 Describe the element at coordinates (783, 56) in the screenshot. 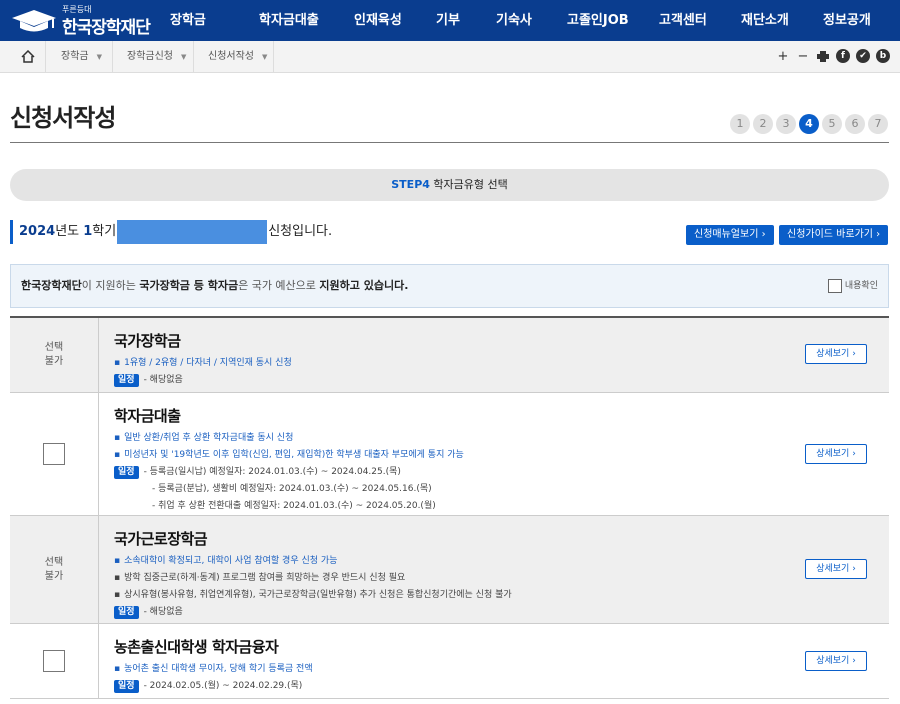

I see `zoom-in-icon: +` at that location.